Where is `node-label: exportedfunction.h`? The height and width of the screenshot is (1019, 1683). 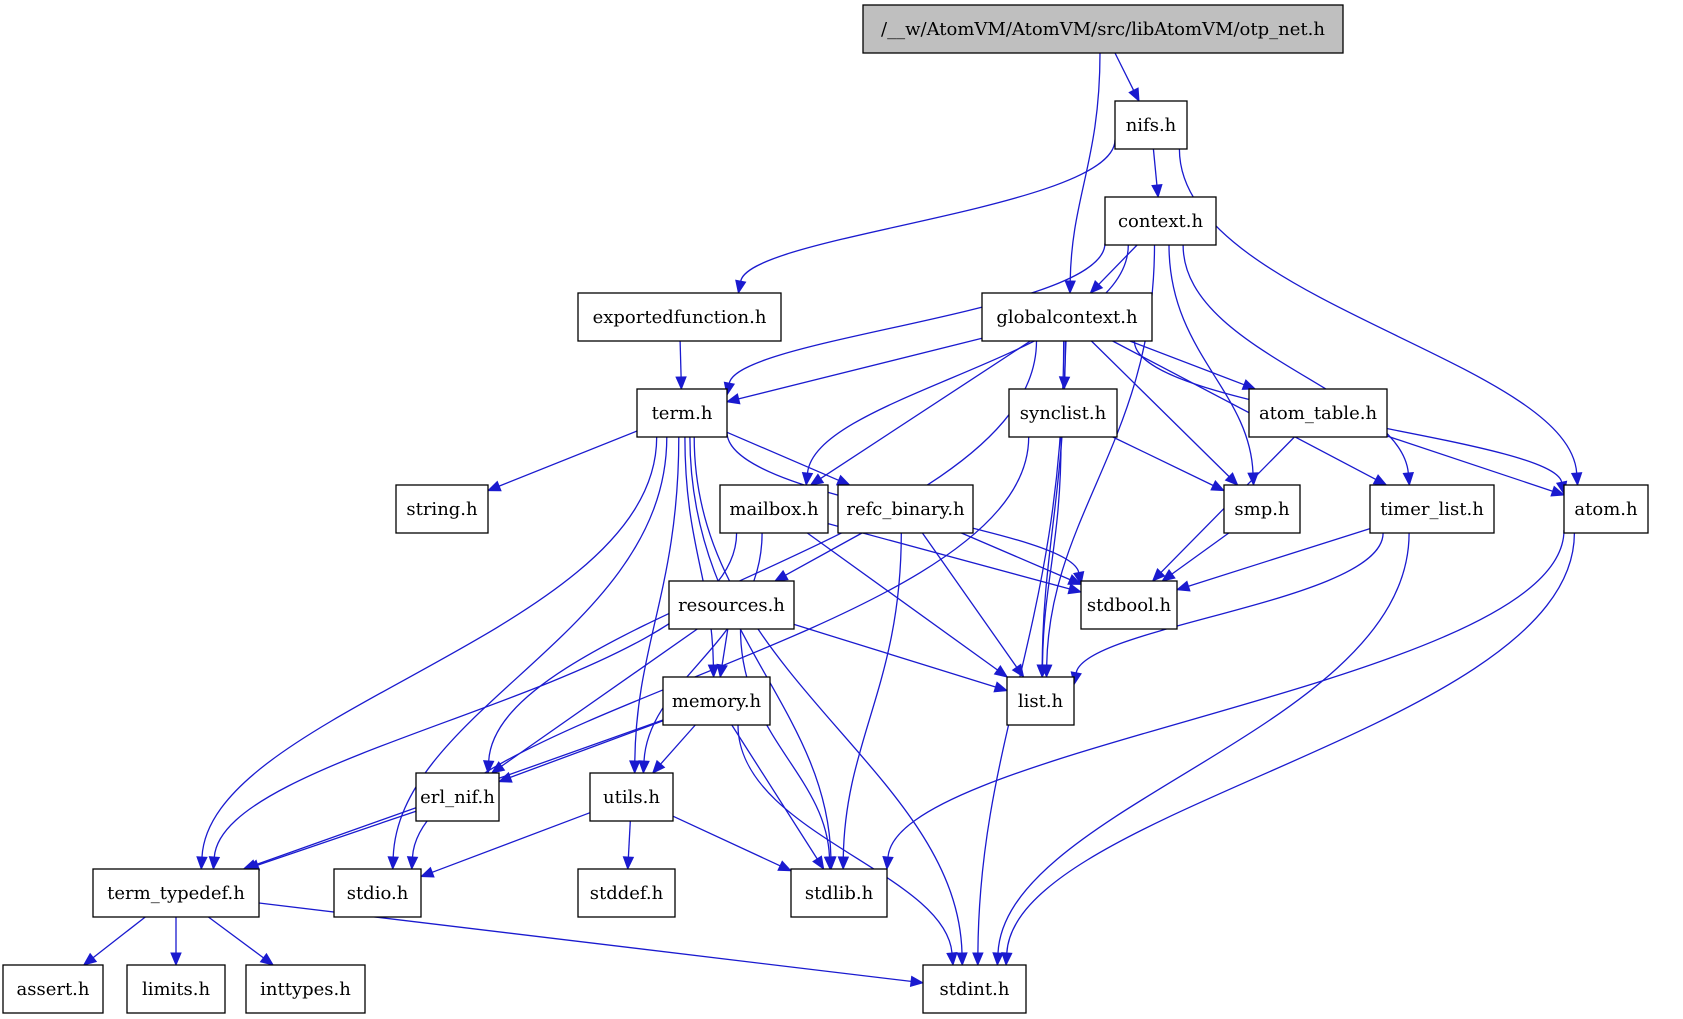
node-label: exportedfunction.h is located at coordinates (680, 317).